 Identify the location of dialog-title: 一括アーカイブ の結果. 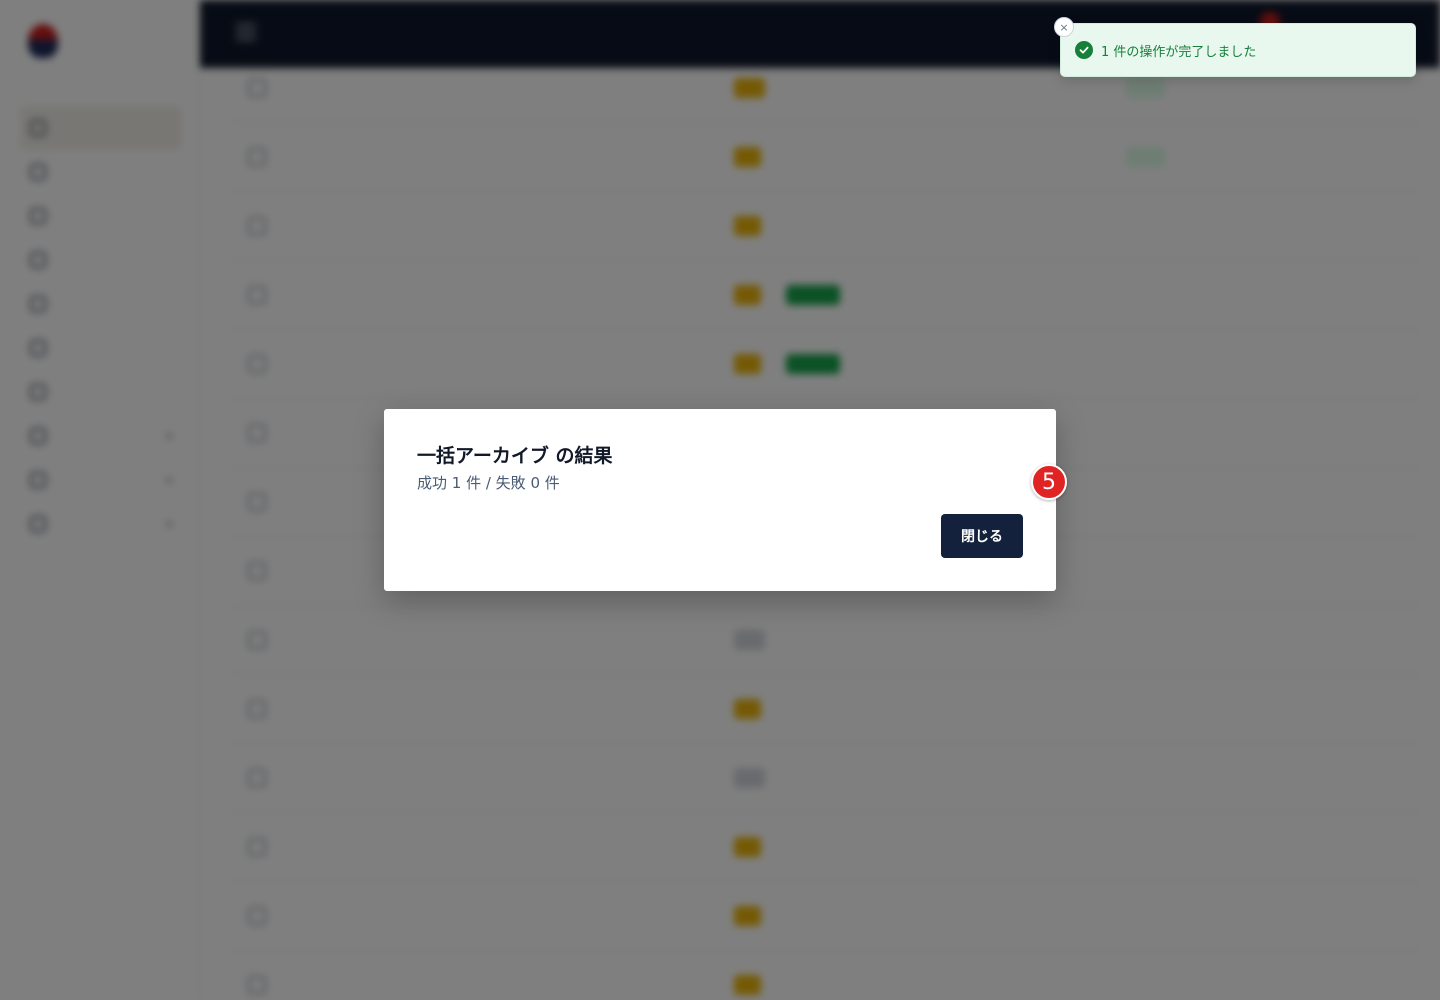
(515, 456).